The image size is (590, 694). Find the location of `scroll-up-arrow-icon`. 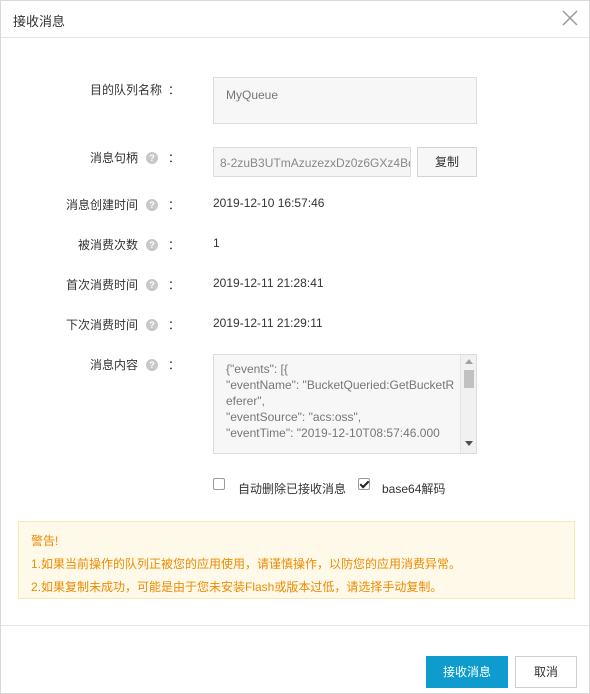

scroll-up-arrow-icon is located at coordinates (469, 361).